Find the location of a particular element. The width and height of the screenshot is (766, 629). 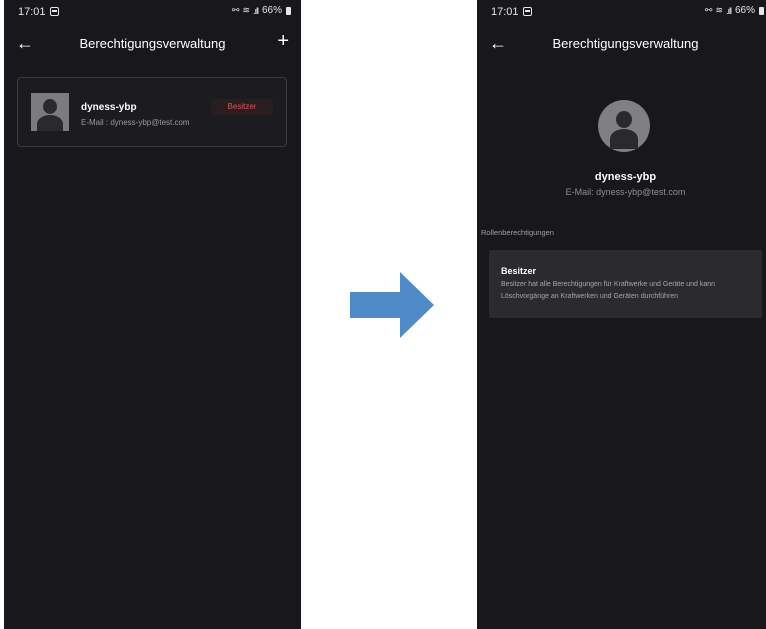

app-header: ← Berechtigungsverwaltung is located at coordinates (621, 45).